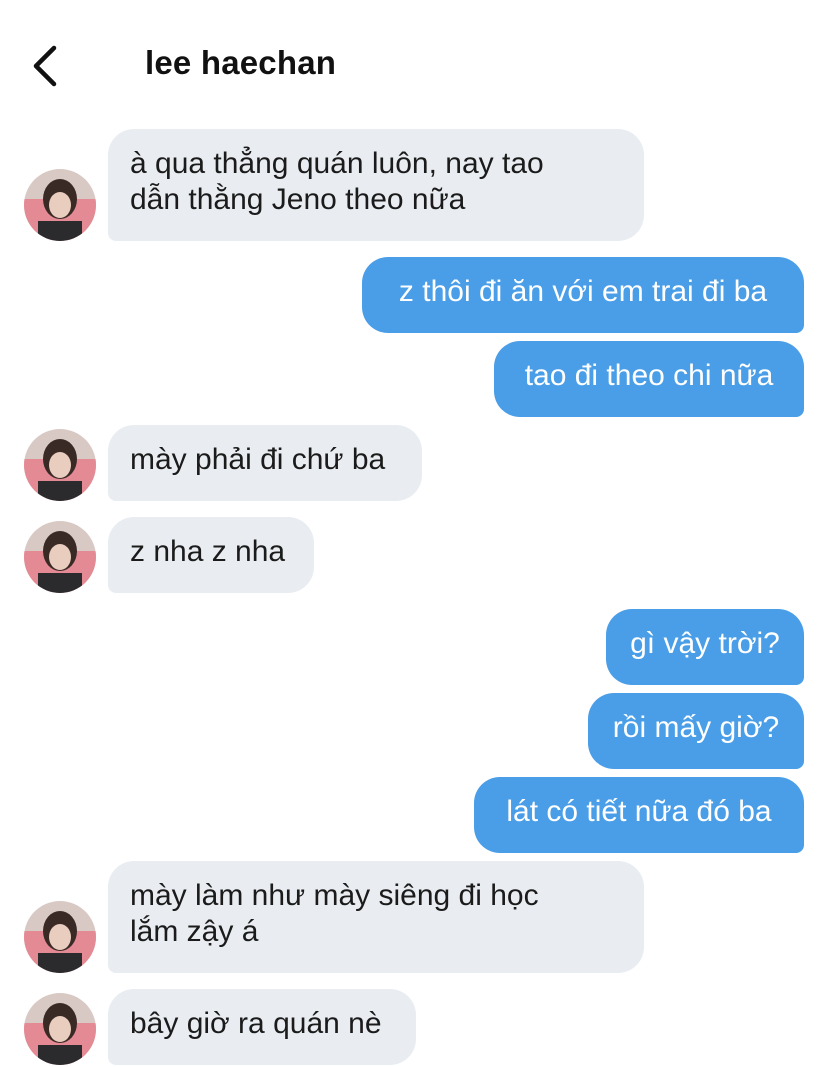 The image size is (826, 1067). I want to click on message-bubble: mày phải đi chứ ba, so click(265, 463).